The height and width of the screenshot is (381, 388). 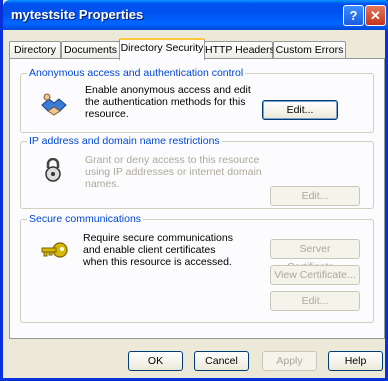 I want to click on title-bar: mytestsite Properties ? ✕, so click(x=195, y=15).